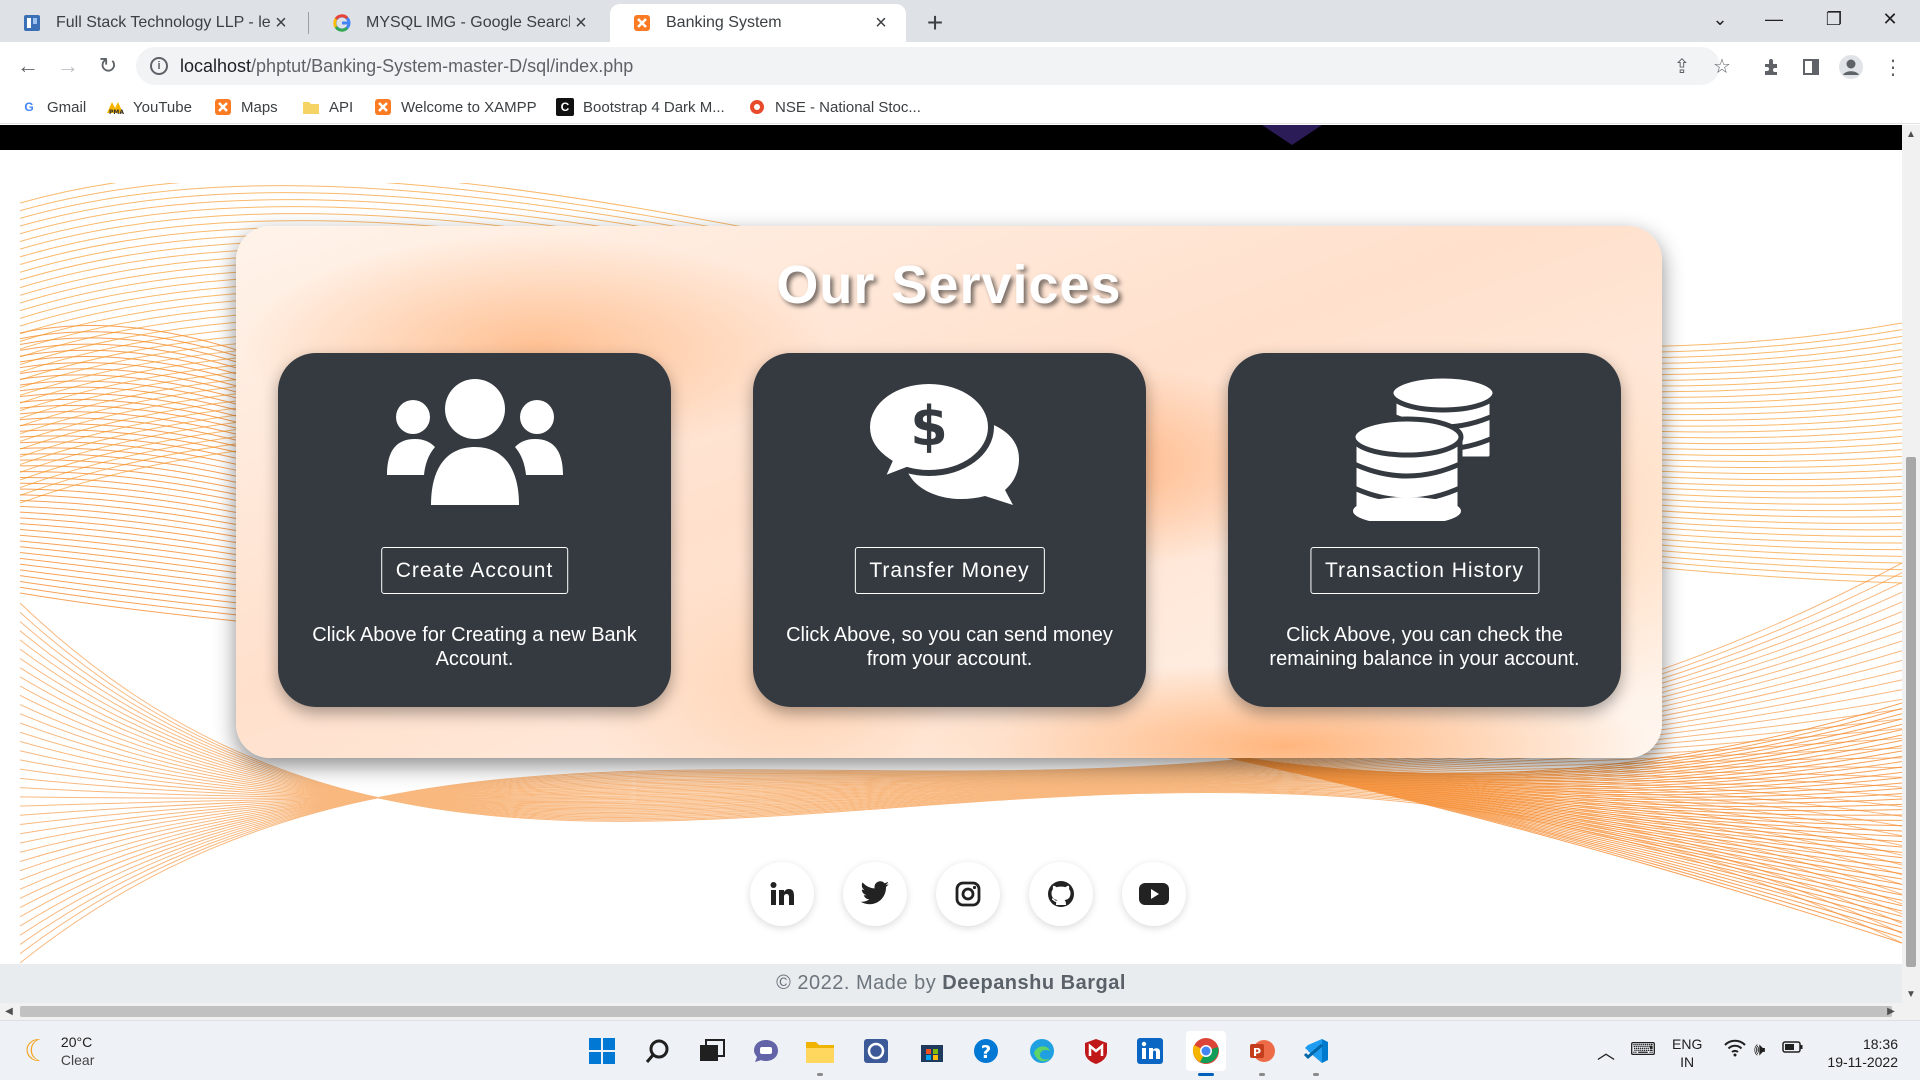 The height and width of the screenshot is (1080, 1920). What do you see at coordinates (1720, 19) in the screenshot?
I see `tab-search-icon: ⌄` at bounding box center [1720, 19].